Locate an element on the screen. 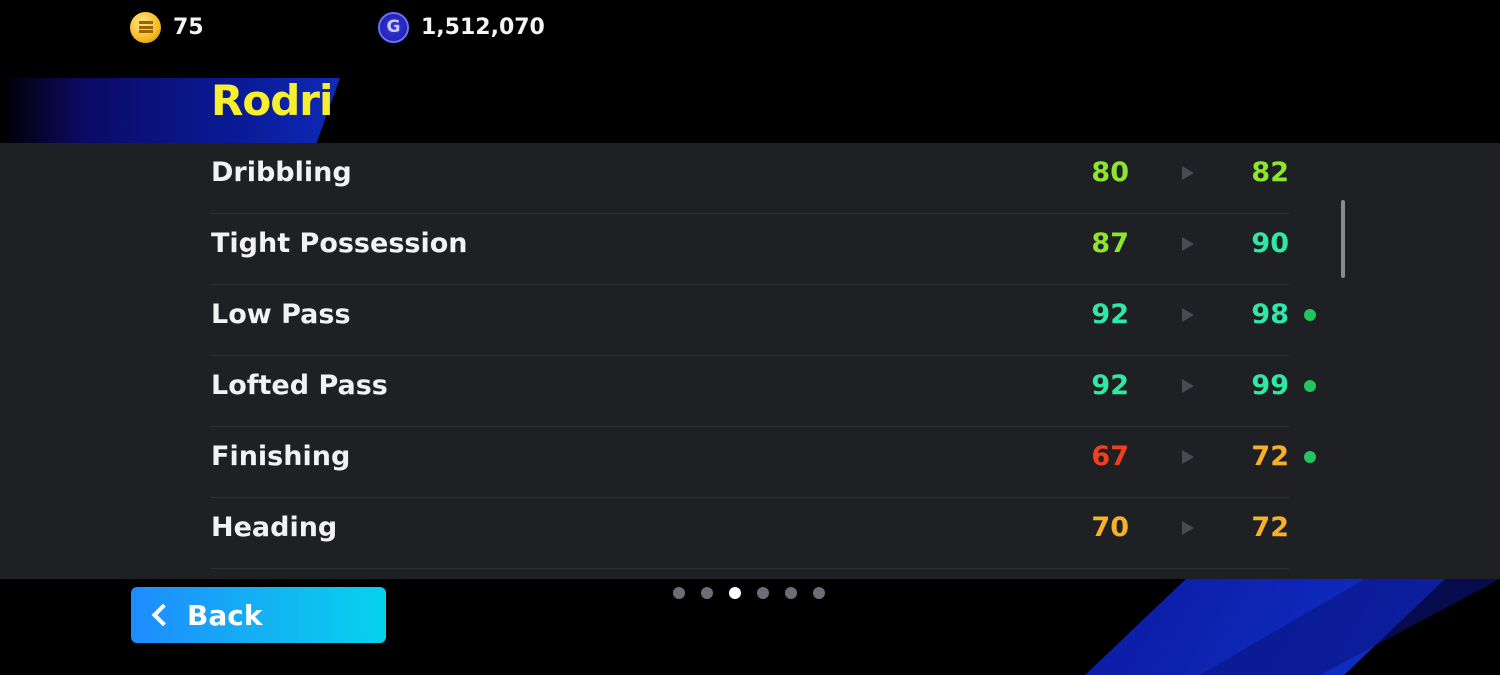 This screenshot has width=1500, height=675. stat-row-low-pass: Low Pass 92 98 is located at coordinates (763, 320).